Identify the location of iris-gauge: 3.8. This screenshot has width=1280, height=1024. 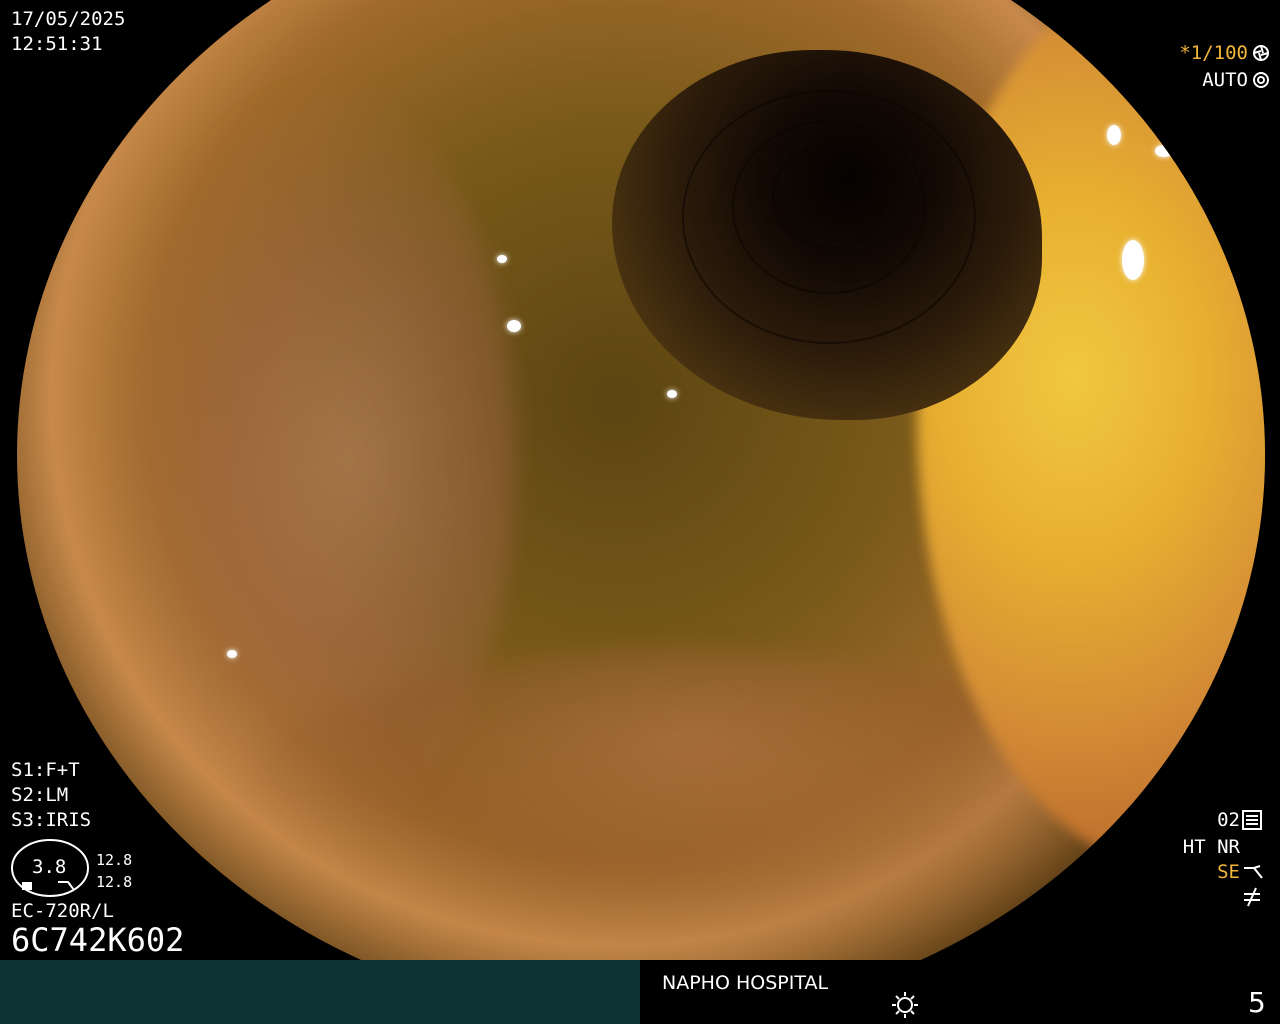
(51, 868).